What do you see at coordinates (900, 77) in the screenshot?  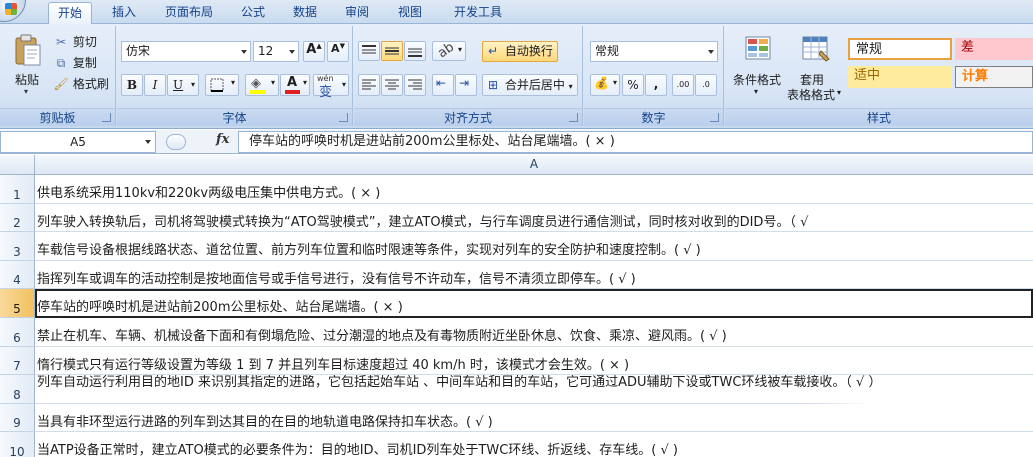 I see `style-neutral: 适中` at bounding box center [900, 77].